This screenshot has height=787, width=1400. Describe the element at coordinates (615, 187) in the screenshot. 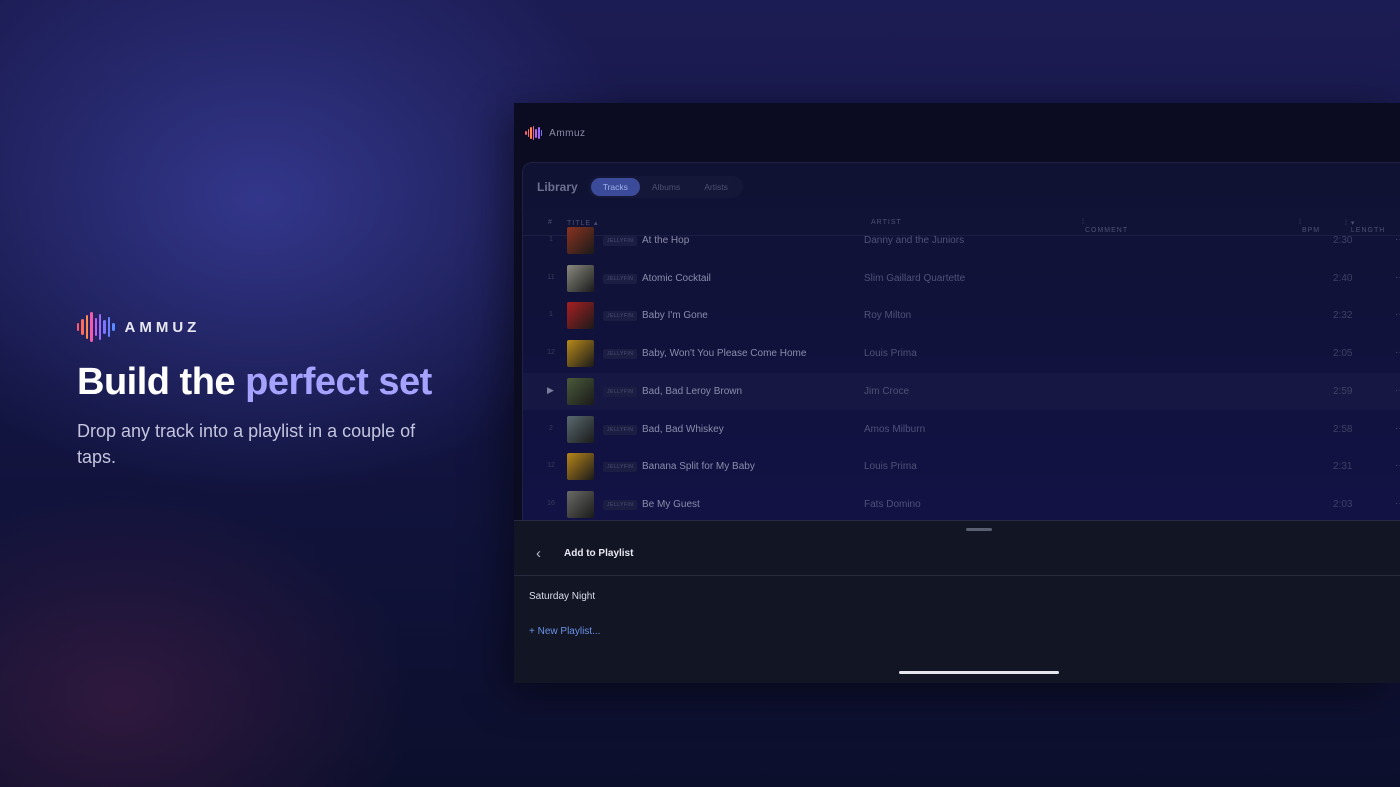

I see `tab-tracks: Tracks` at that location.